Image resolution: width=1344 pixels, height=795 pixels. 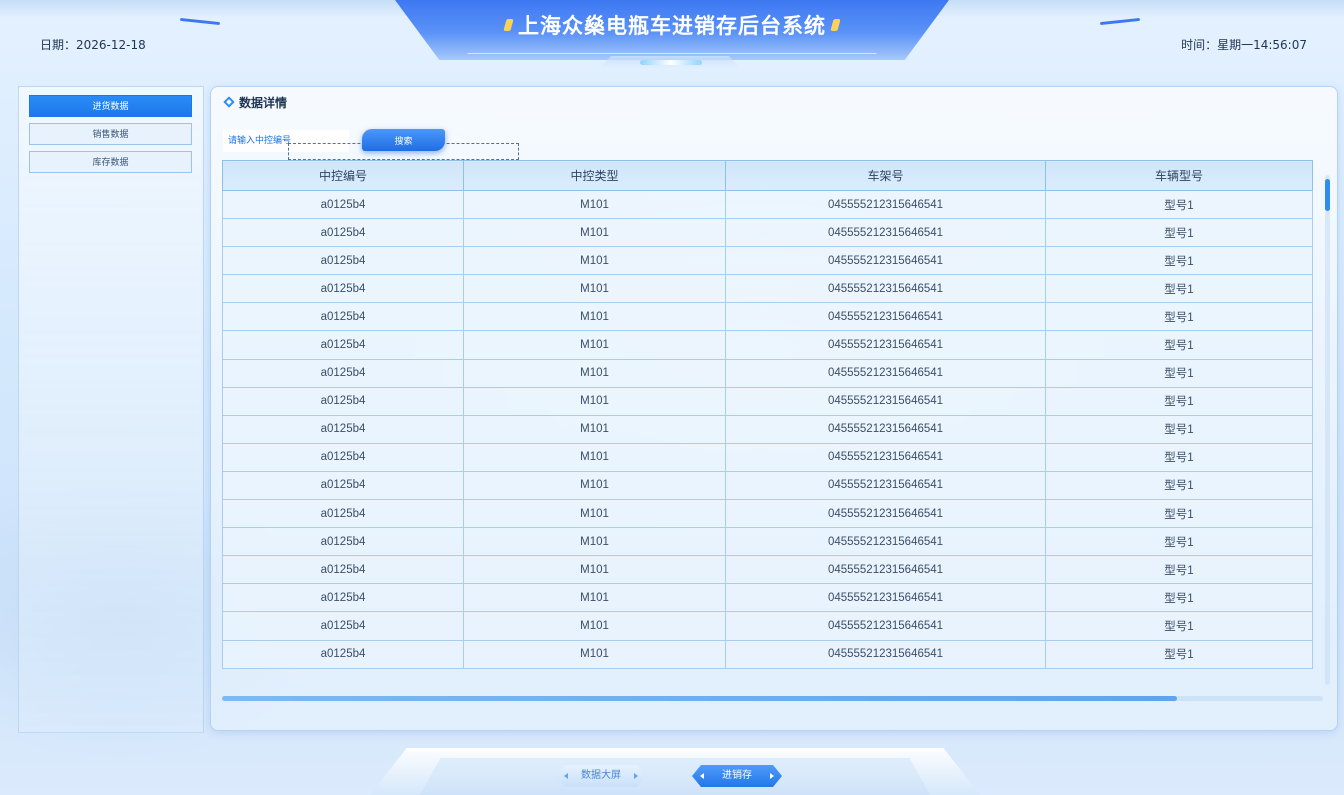 What do you see at coordinates (110, 162) in the screenshot?
I see `sidebar-item-inventory-data: 库存数据` at bounding box center [110, 162].